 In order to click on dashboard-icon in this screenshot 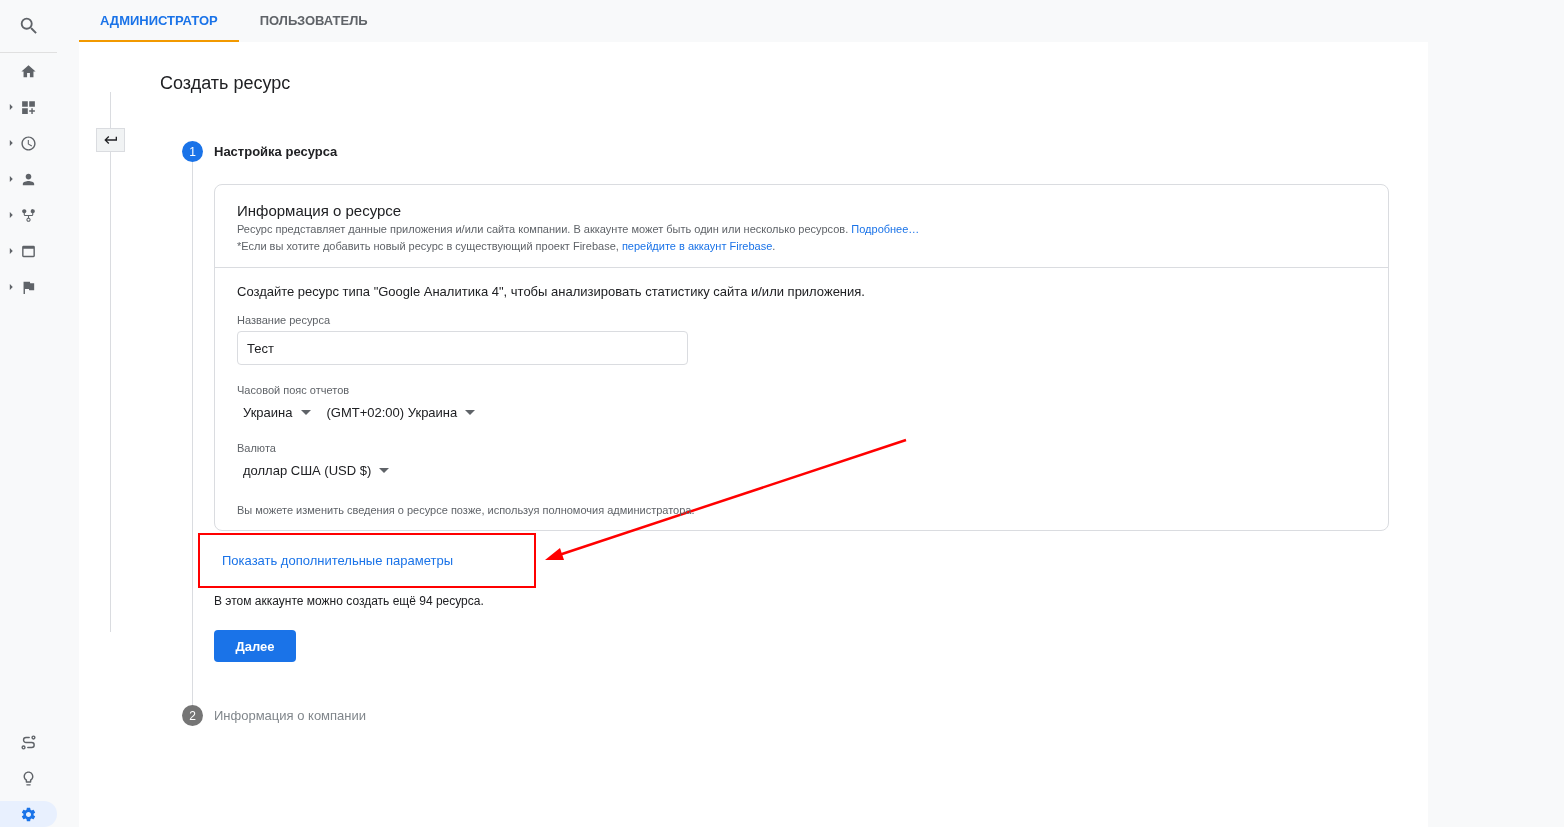, I will do `click(28, 107)`.